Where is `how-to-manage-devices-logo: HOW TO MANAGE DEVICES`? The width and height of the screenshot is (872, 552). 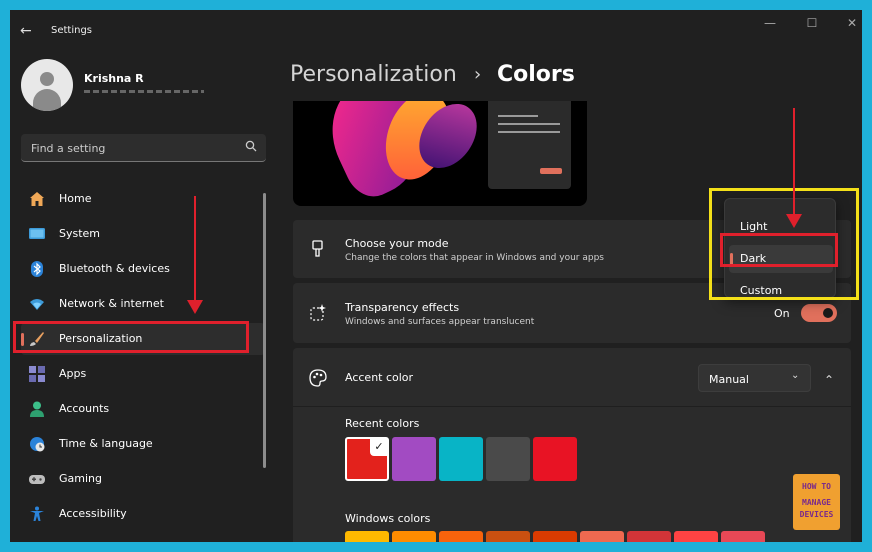 how-to-manage-devices-logo: HOW TO MANAGE DEVICES is located at coordinates (816, 502).